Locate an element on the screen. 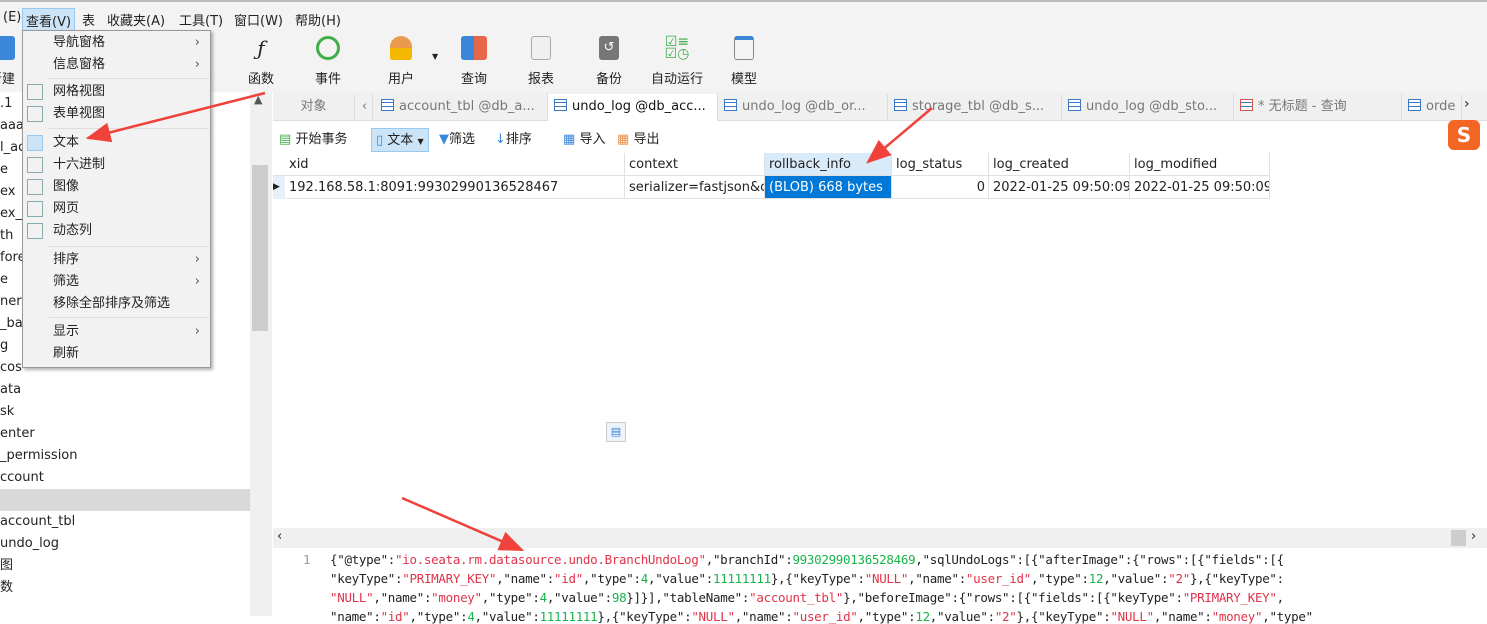 This screenshot has height=624, width=1487. json-token: "keyType": is located at coordinates (366, 578).